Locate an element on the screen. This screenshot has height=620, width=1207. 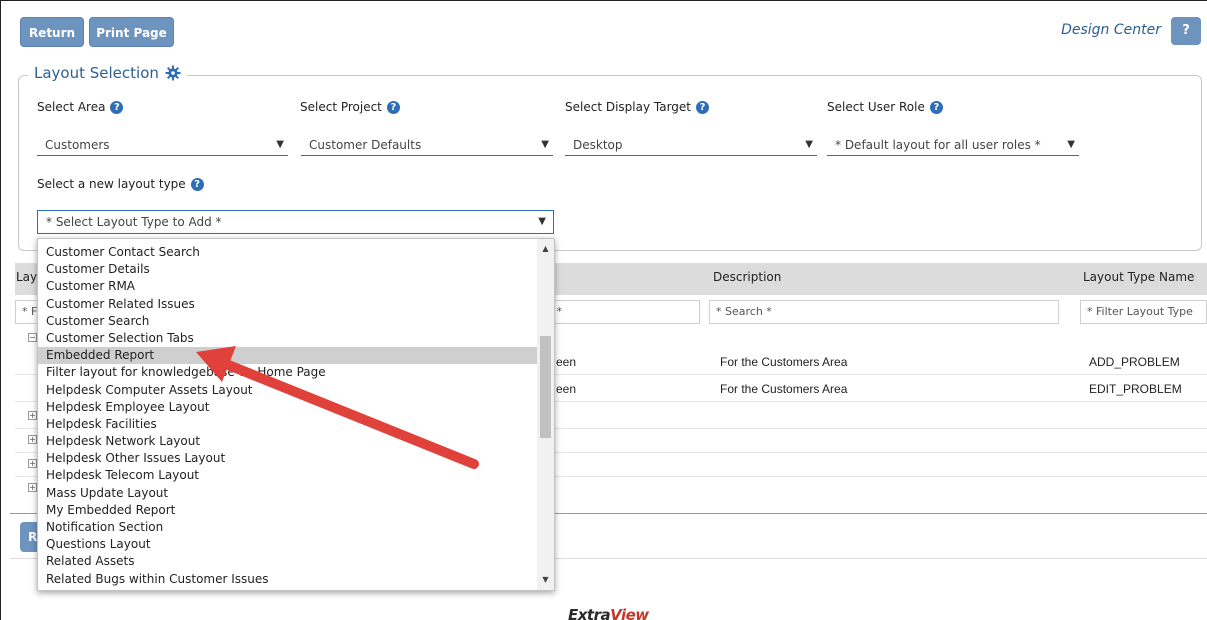
dropdown-option: Helpdesk Network Layout is located at coordinates (288, 441).